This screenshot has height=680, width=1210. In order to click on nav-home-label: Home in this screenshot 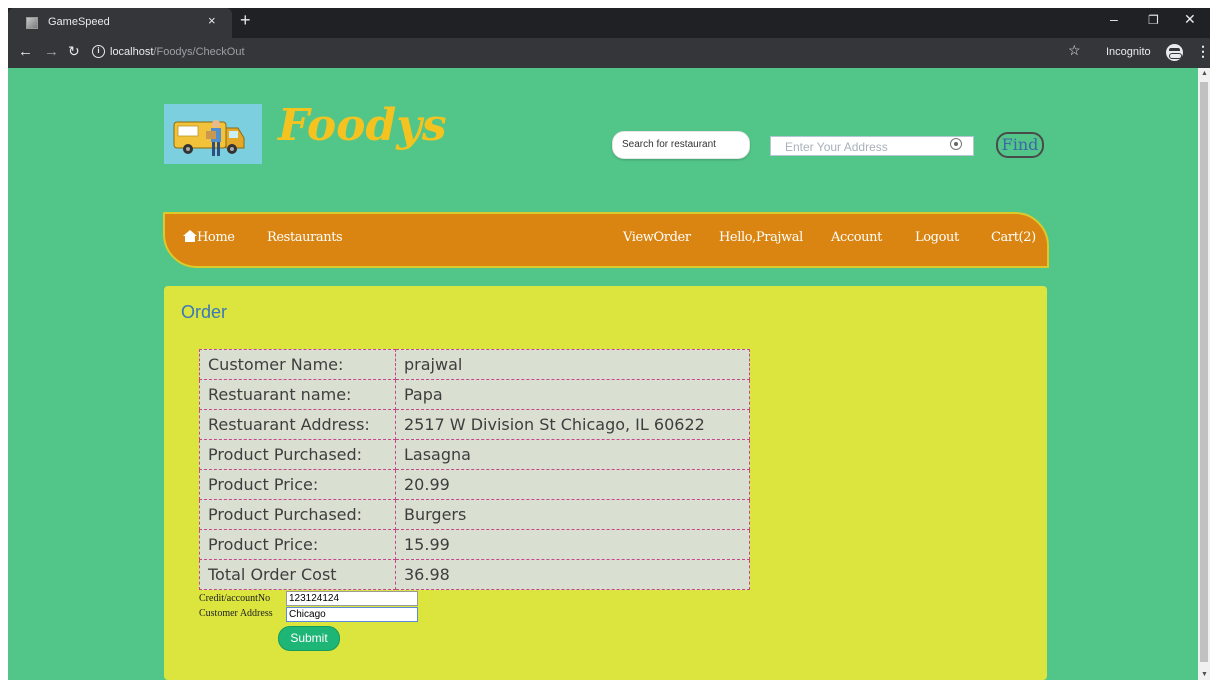, I will do `click(216, 237)`.